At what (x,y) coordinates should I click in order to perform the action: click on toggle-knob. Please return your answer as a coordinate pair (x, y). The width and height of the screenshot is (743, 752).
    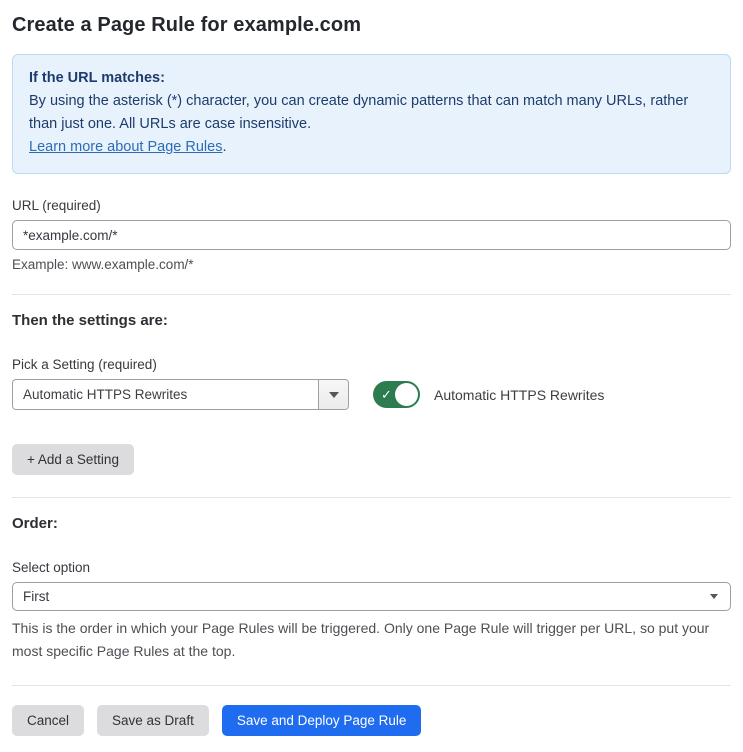
    Looking at the image, I should click on (406, 394).